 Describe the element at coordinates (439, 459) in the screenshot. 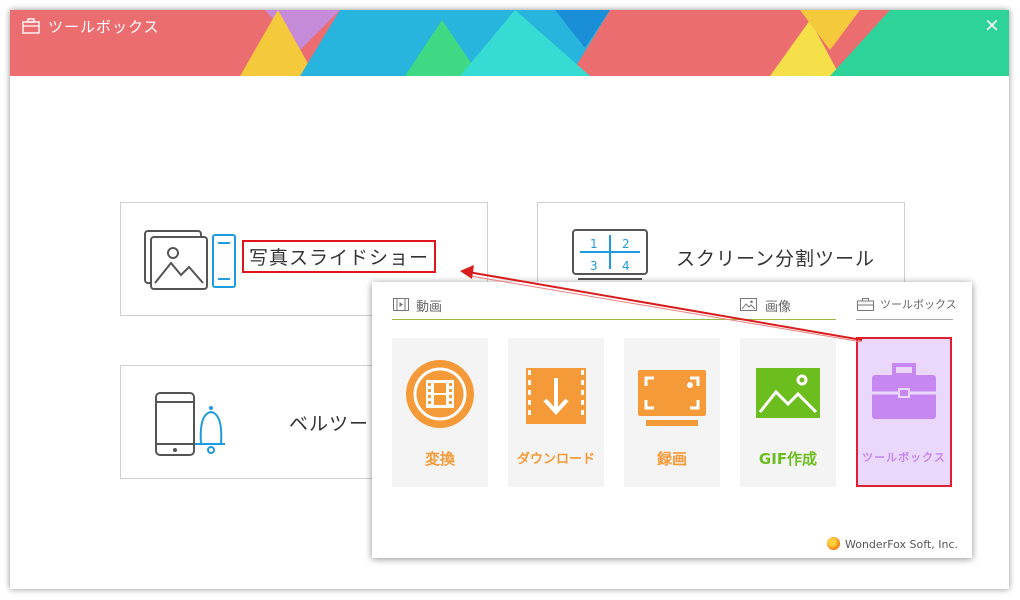

I see `tile-convert-label: 変換` at that location.